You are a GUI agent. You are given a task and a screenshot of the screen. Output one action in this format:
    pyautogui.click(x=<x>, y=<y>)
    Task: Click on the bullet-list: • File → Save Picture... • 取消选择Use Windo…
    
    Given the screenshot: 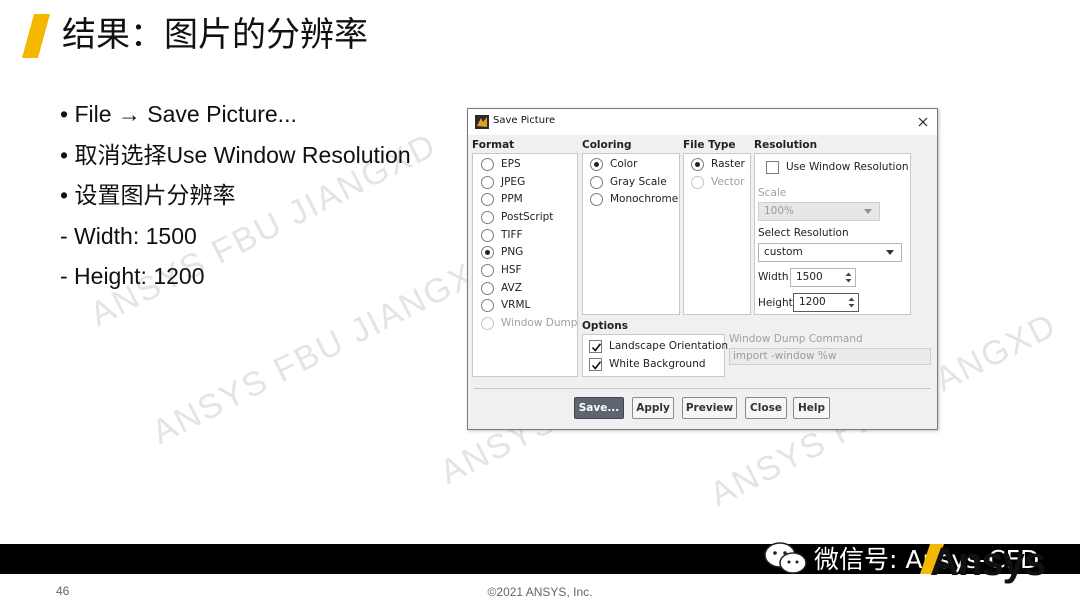 What is the action you would take?
    pyautogui.click(x=260, y=195)
    